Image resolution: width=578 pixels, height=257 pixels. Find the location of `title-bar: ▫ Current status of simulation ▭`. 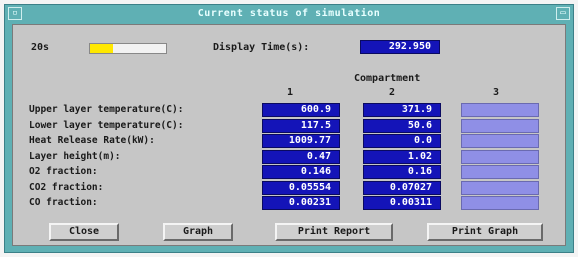

title-bar: ▫ Current status of simulation ▭ is located at coordinates (289, 13).